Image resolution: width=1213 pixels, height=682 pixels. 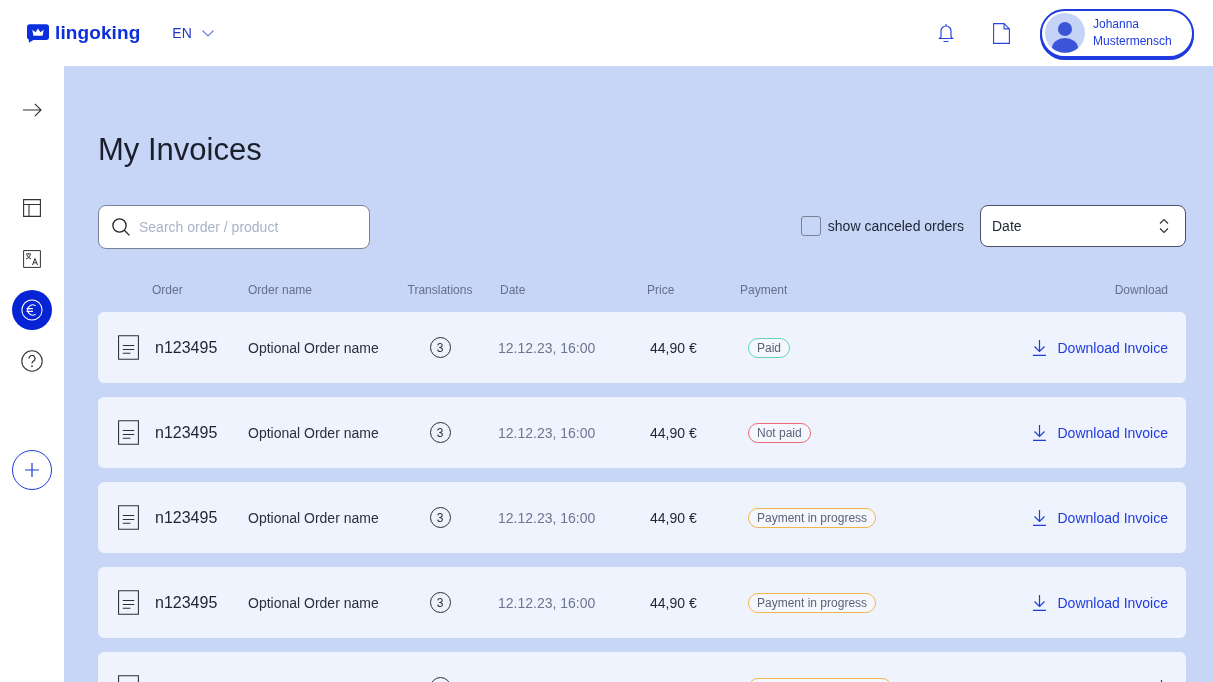 I want to click on payment-status-tag: Not paid, so click(x=779, y=432).